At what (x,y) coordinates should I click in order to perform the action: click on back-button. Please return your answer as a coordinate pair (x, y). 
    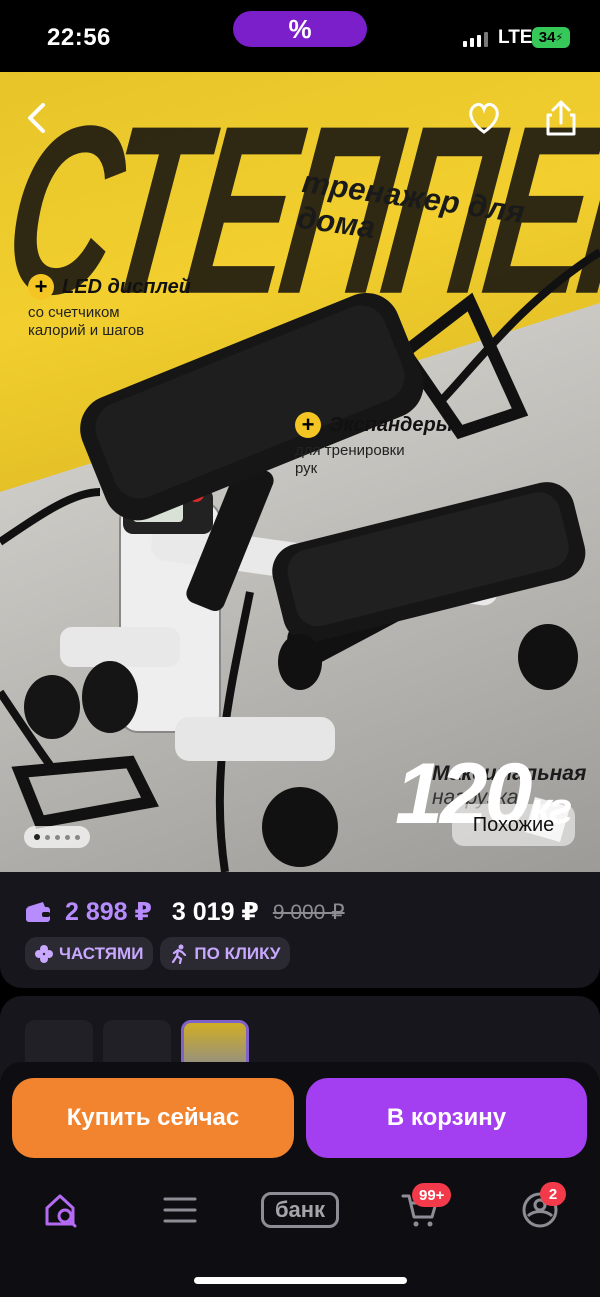
    Looking at the image, I should click on (38, 118).